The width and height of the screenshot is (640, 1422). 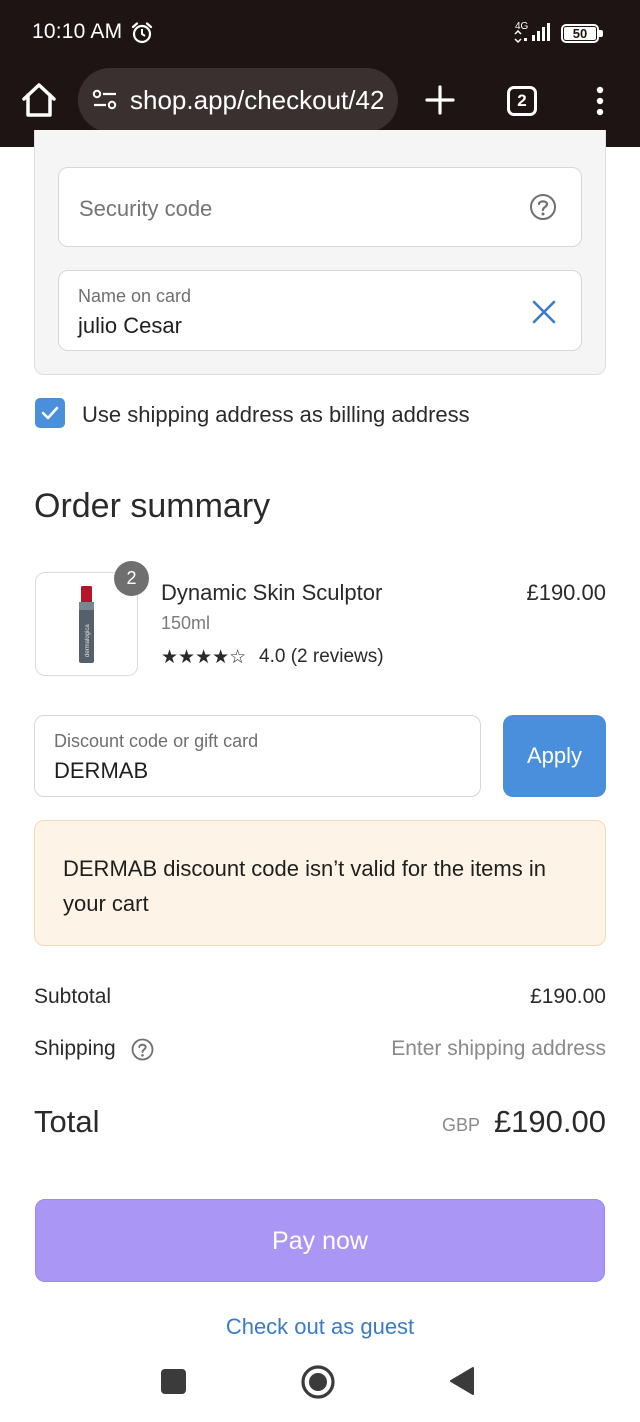 What do you see at coordinates (321, 656) in the screenshot?
I see `rating-text: 4.0 (2 reviews)` at bounding box center [321, 656].